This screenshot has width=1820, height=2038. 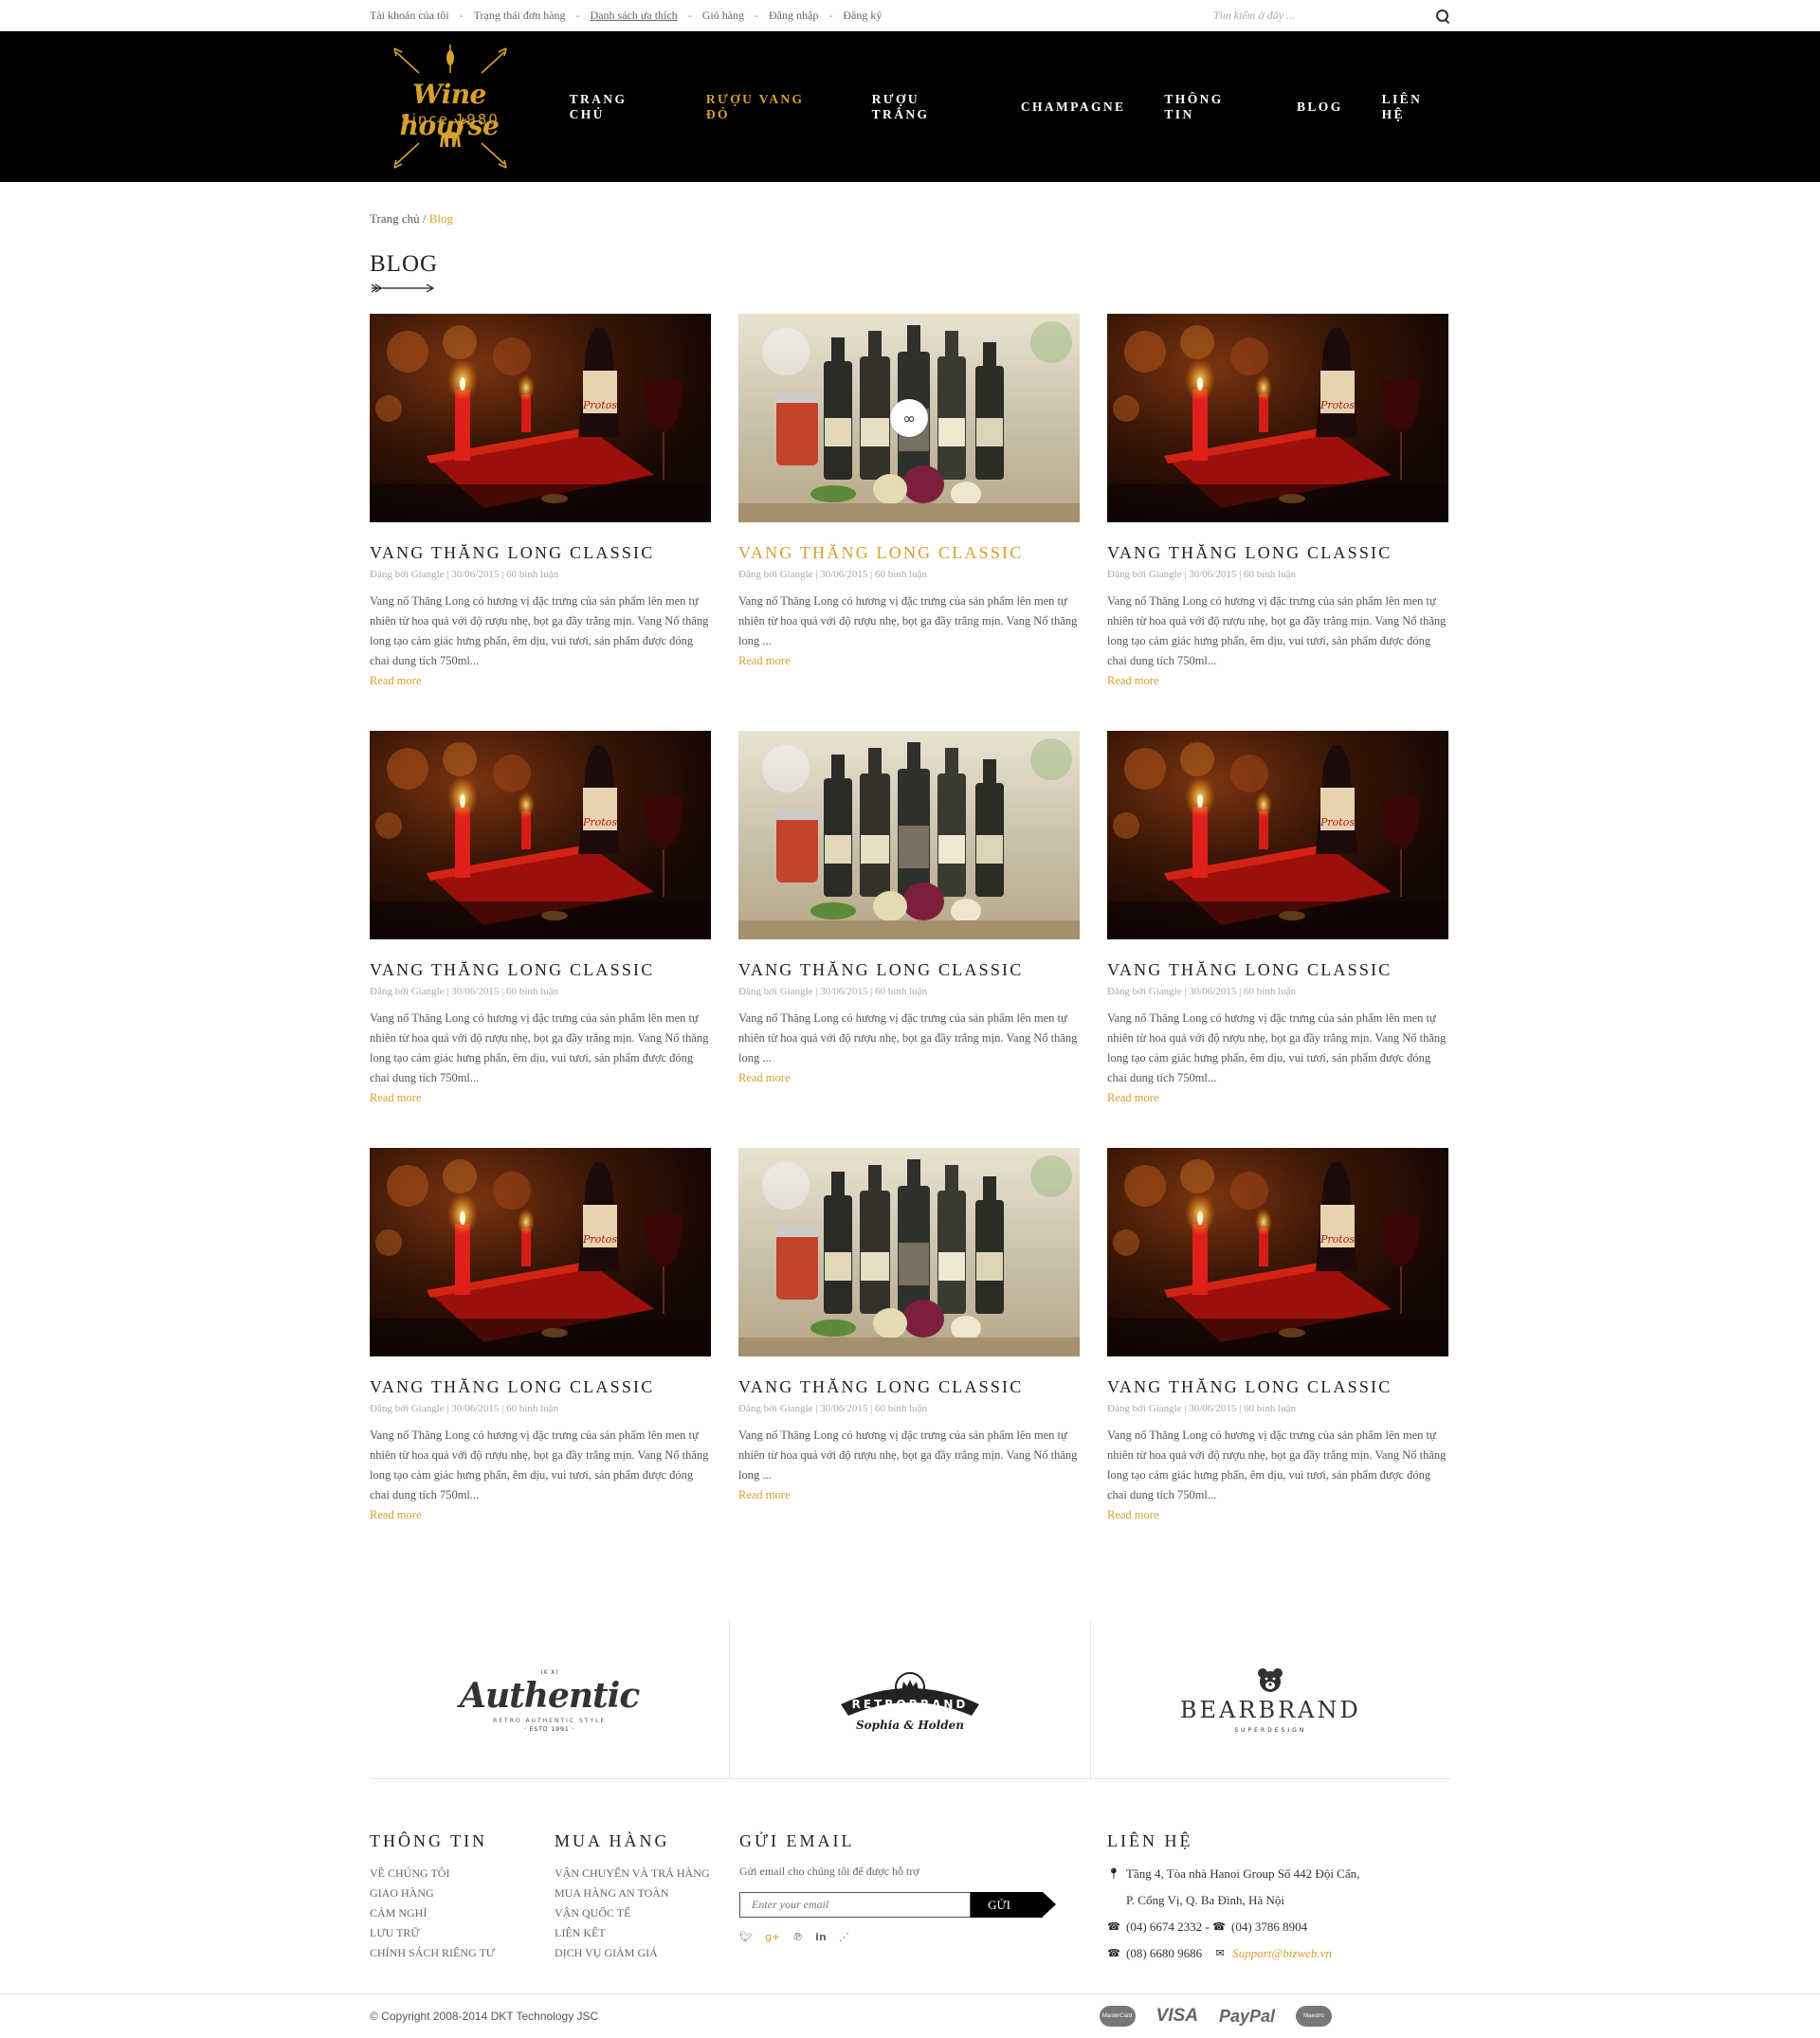 What do you see at coordinates (549, 1729) in the screenshot?
I see `brand-authentic-est: · ESTD 1991 ·` at bounding box center [549, 1729].